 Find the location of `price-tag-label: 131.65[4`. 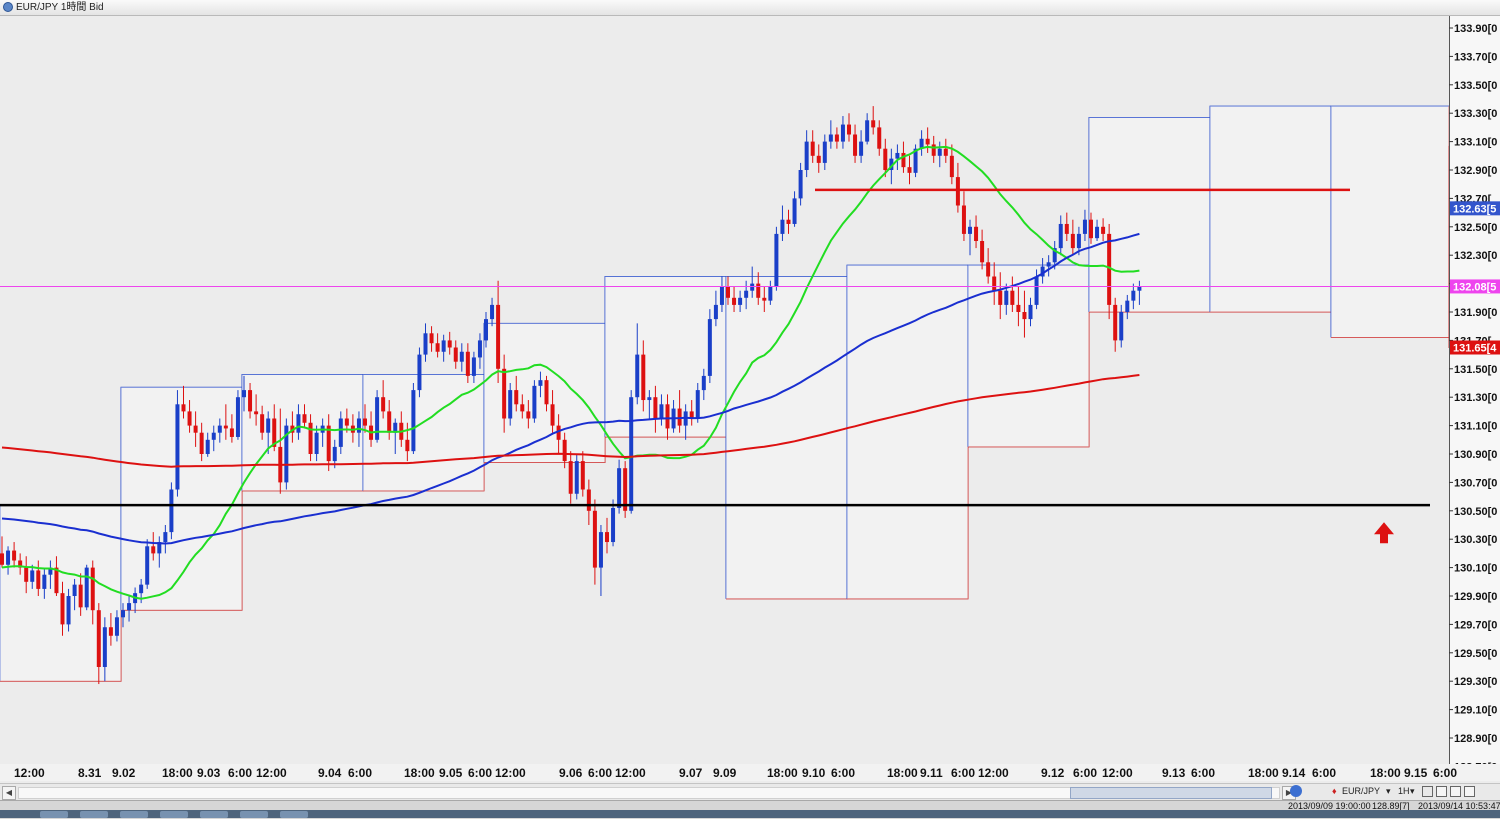

price-tag-label: 131.65[4 is located at coordinates (1475, 349).